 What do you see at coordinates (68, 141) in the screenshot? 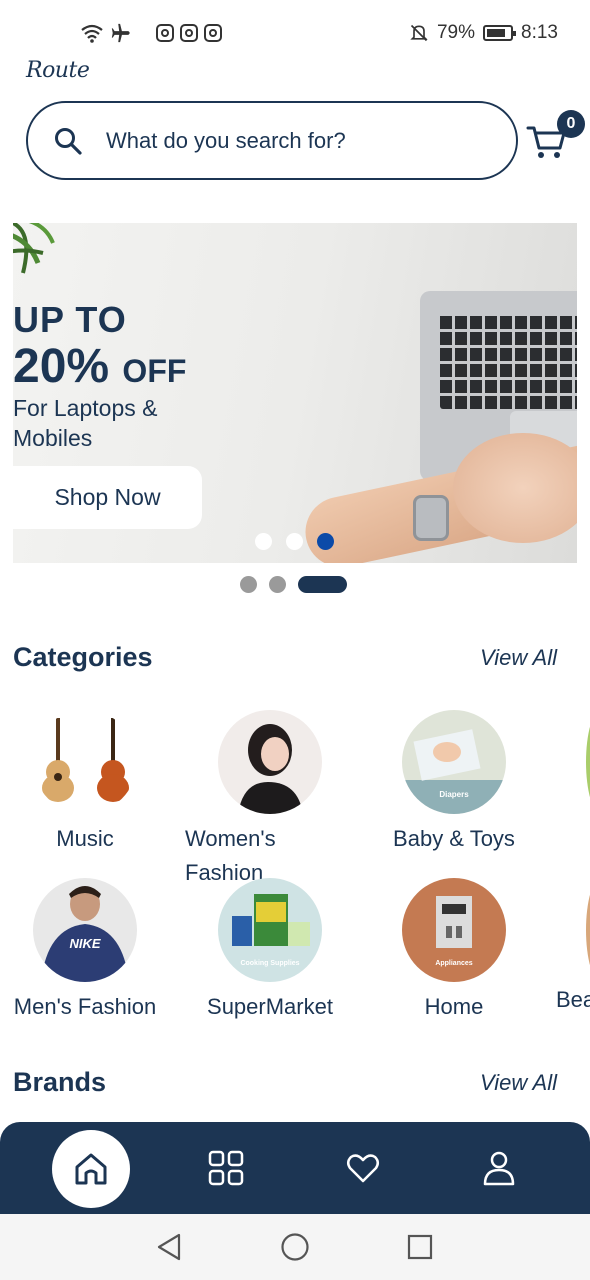
I see `search-icon` at bounding box center [68, 141].